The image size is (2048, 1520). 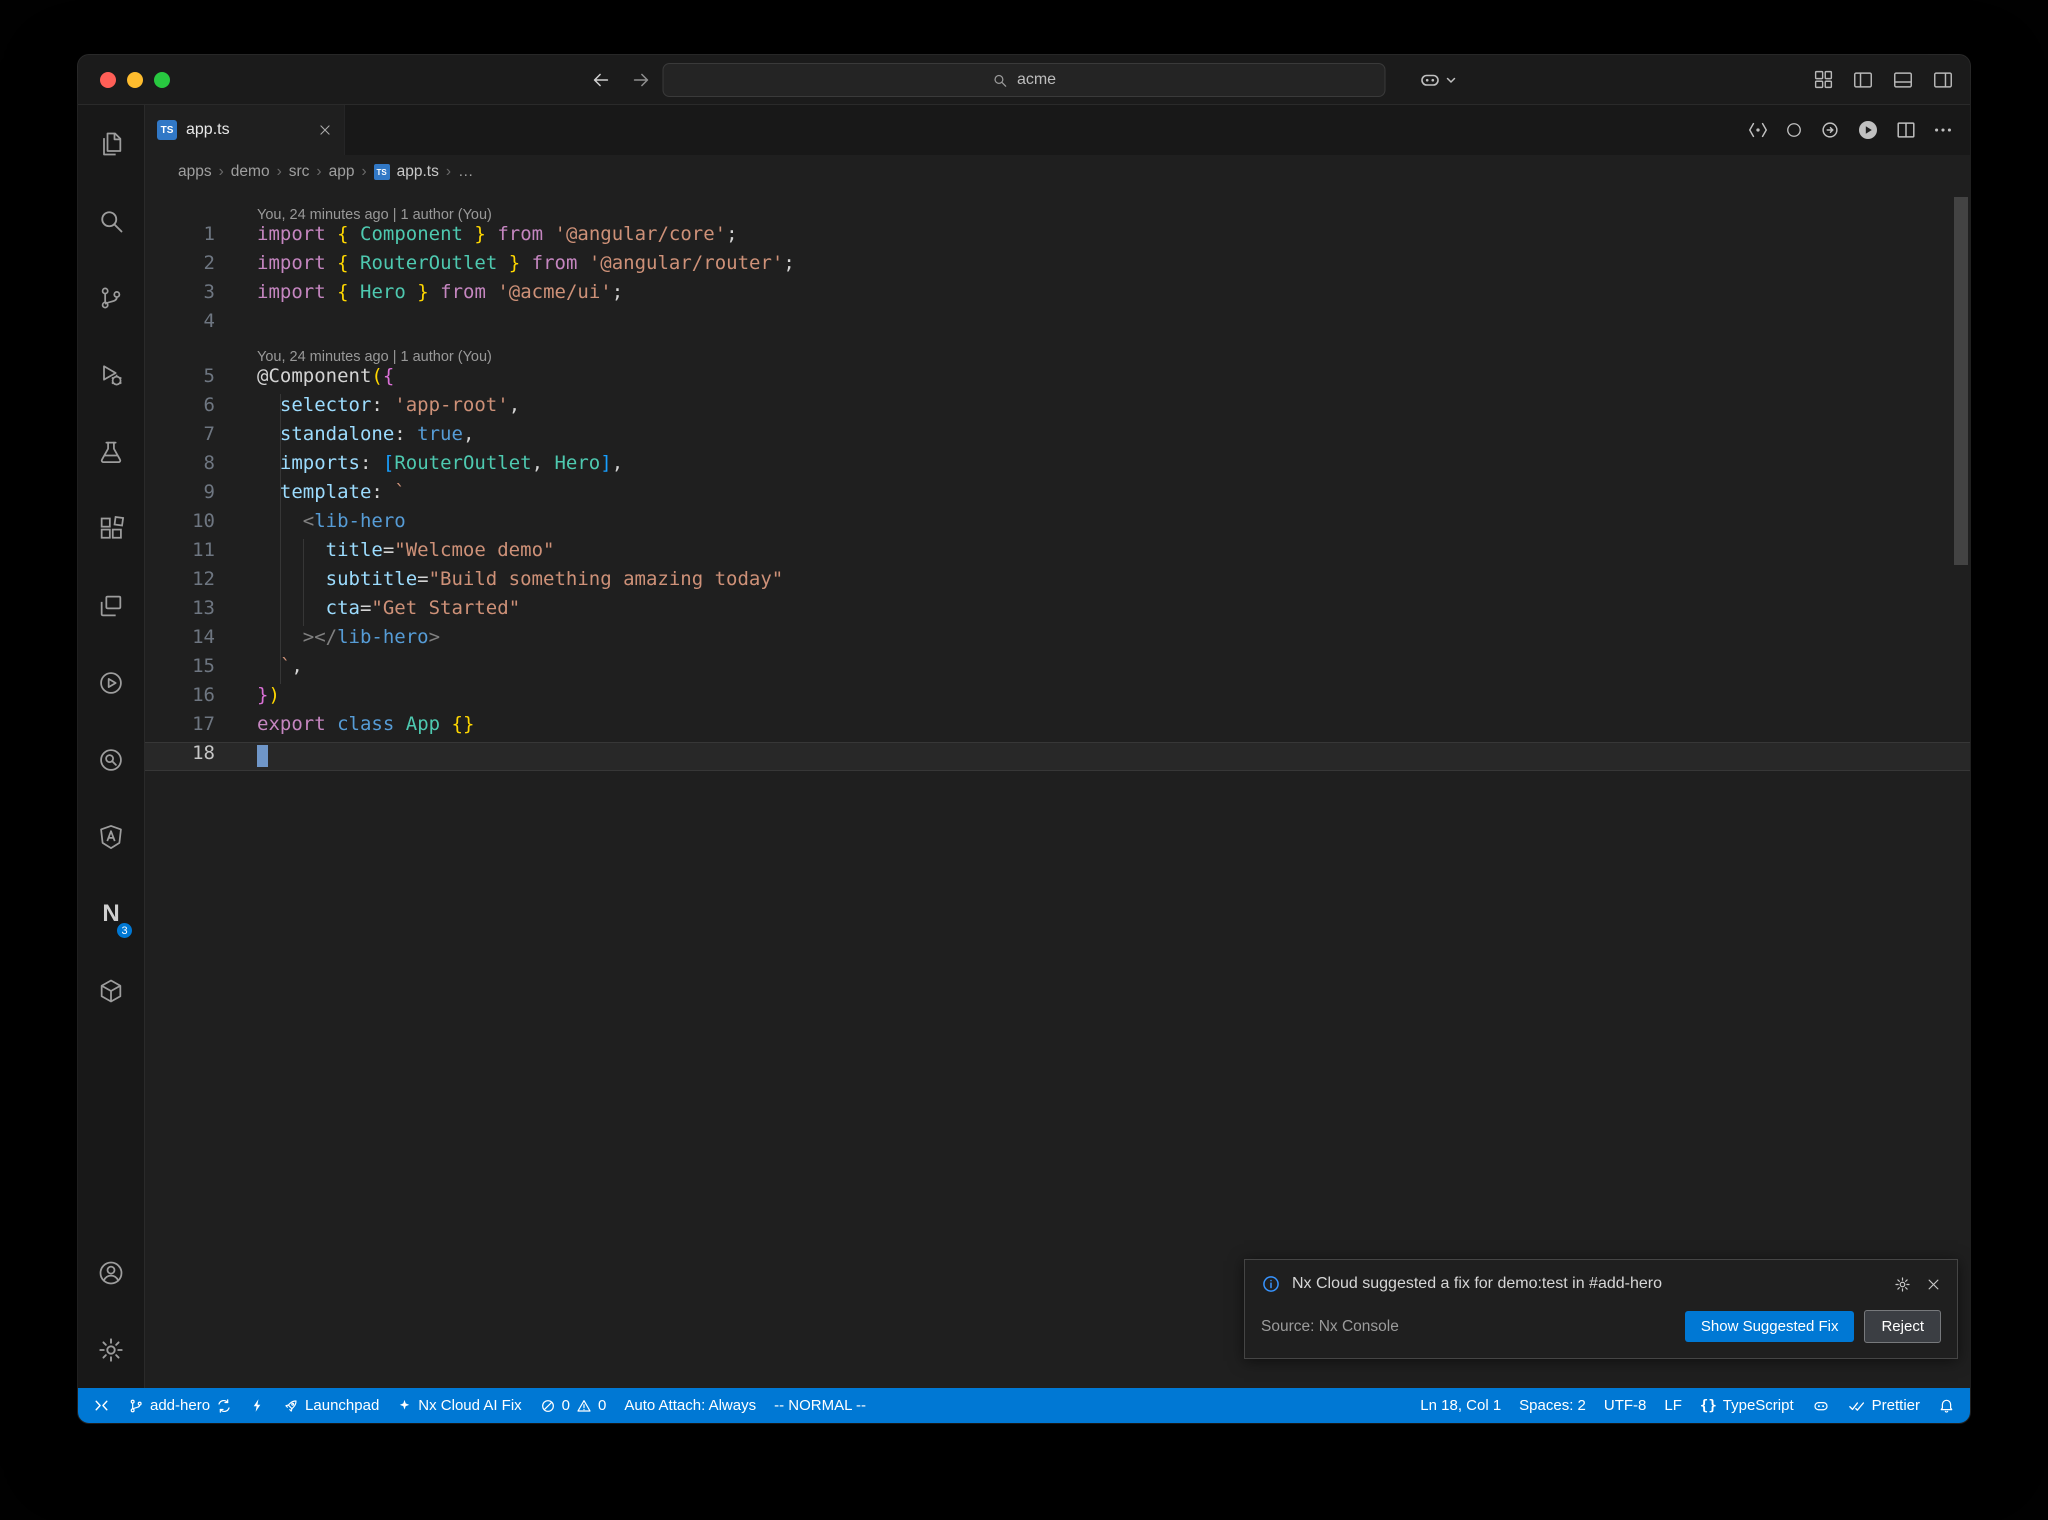 What do you see at coordinates (1903, 80) in the screenshot?
I see `toggle-panel-icon` at bounding box center [1903, 80].